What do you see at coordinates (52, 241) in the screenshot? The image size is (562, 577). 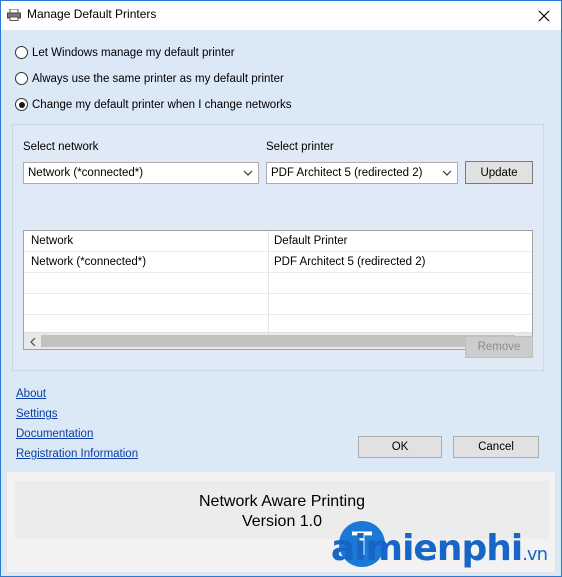 I see `column-header-network: Network` at bounding box center [52, 241].